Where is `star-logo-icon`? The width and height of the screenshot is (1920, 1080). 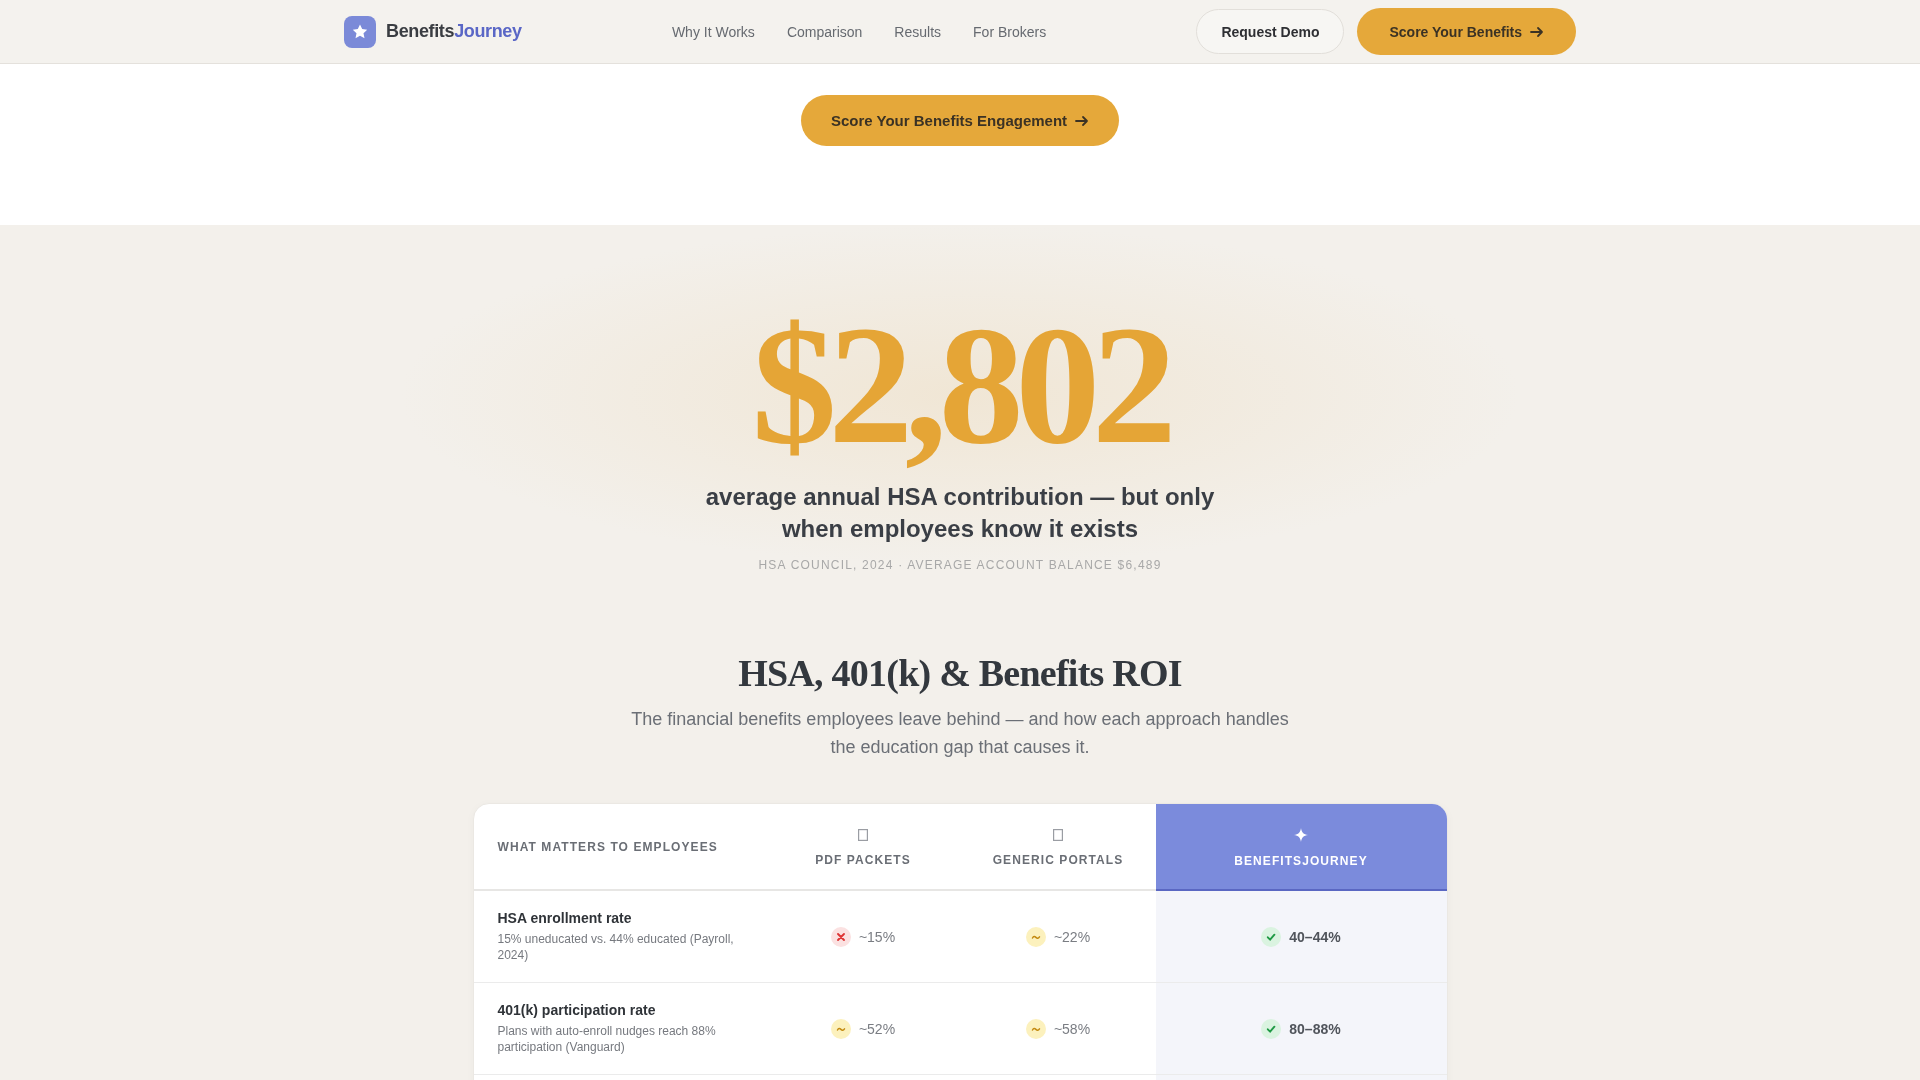 star-logo-icon is located at coordinates (360, 31).